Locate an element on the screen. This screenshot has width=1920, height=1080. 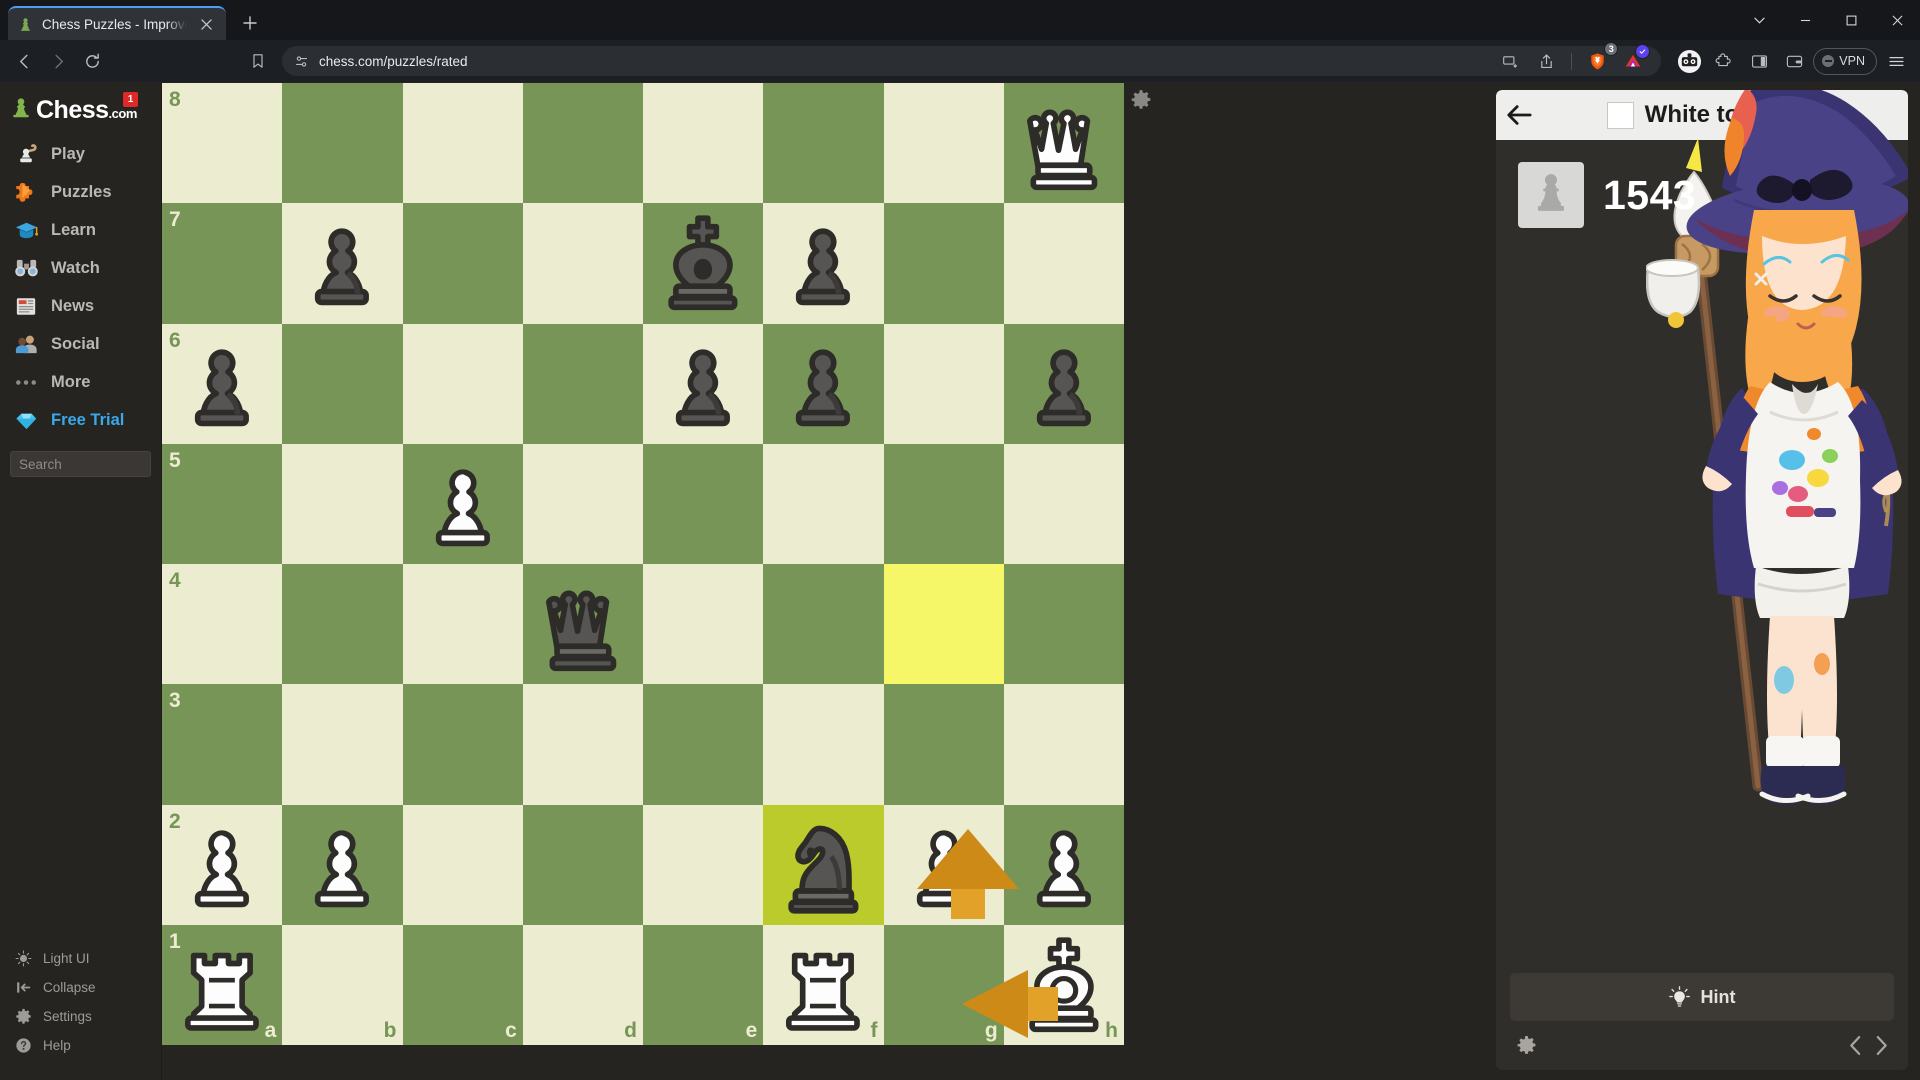
board-square-f5 is located at coordinates (823, 503).